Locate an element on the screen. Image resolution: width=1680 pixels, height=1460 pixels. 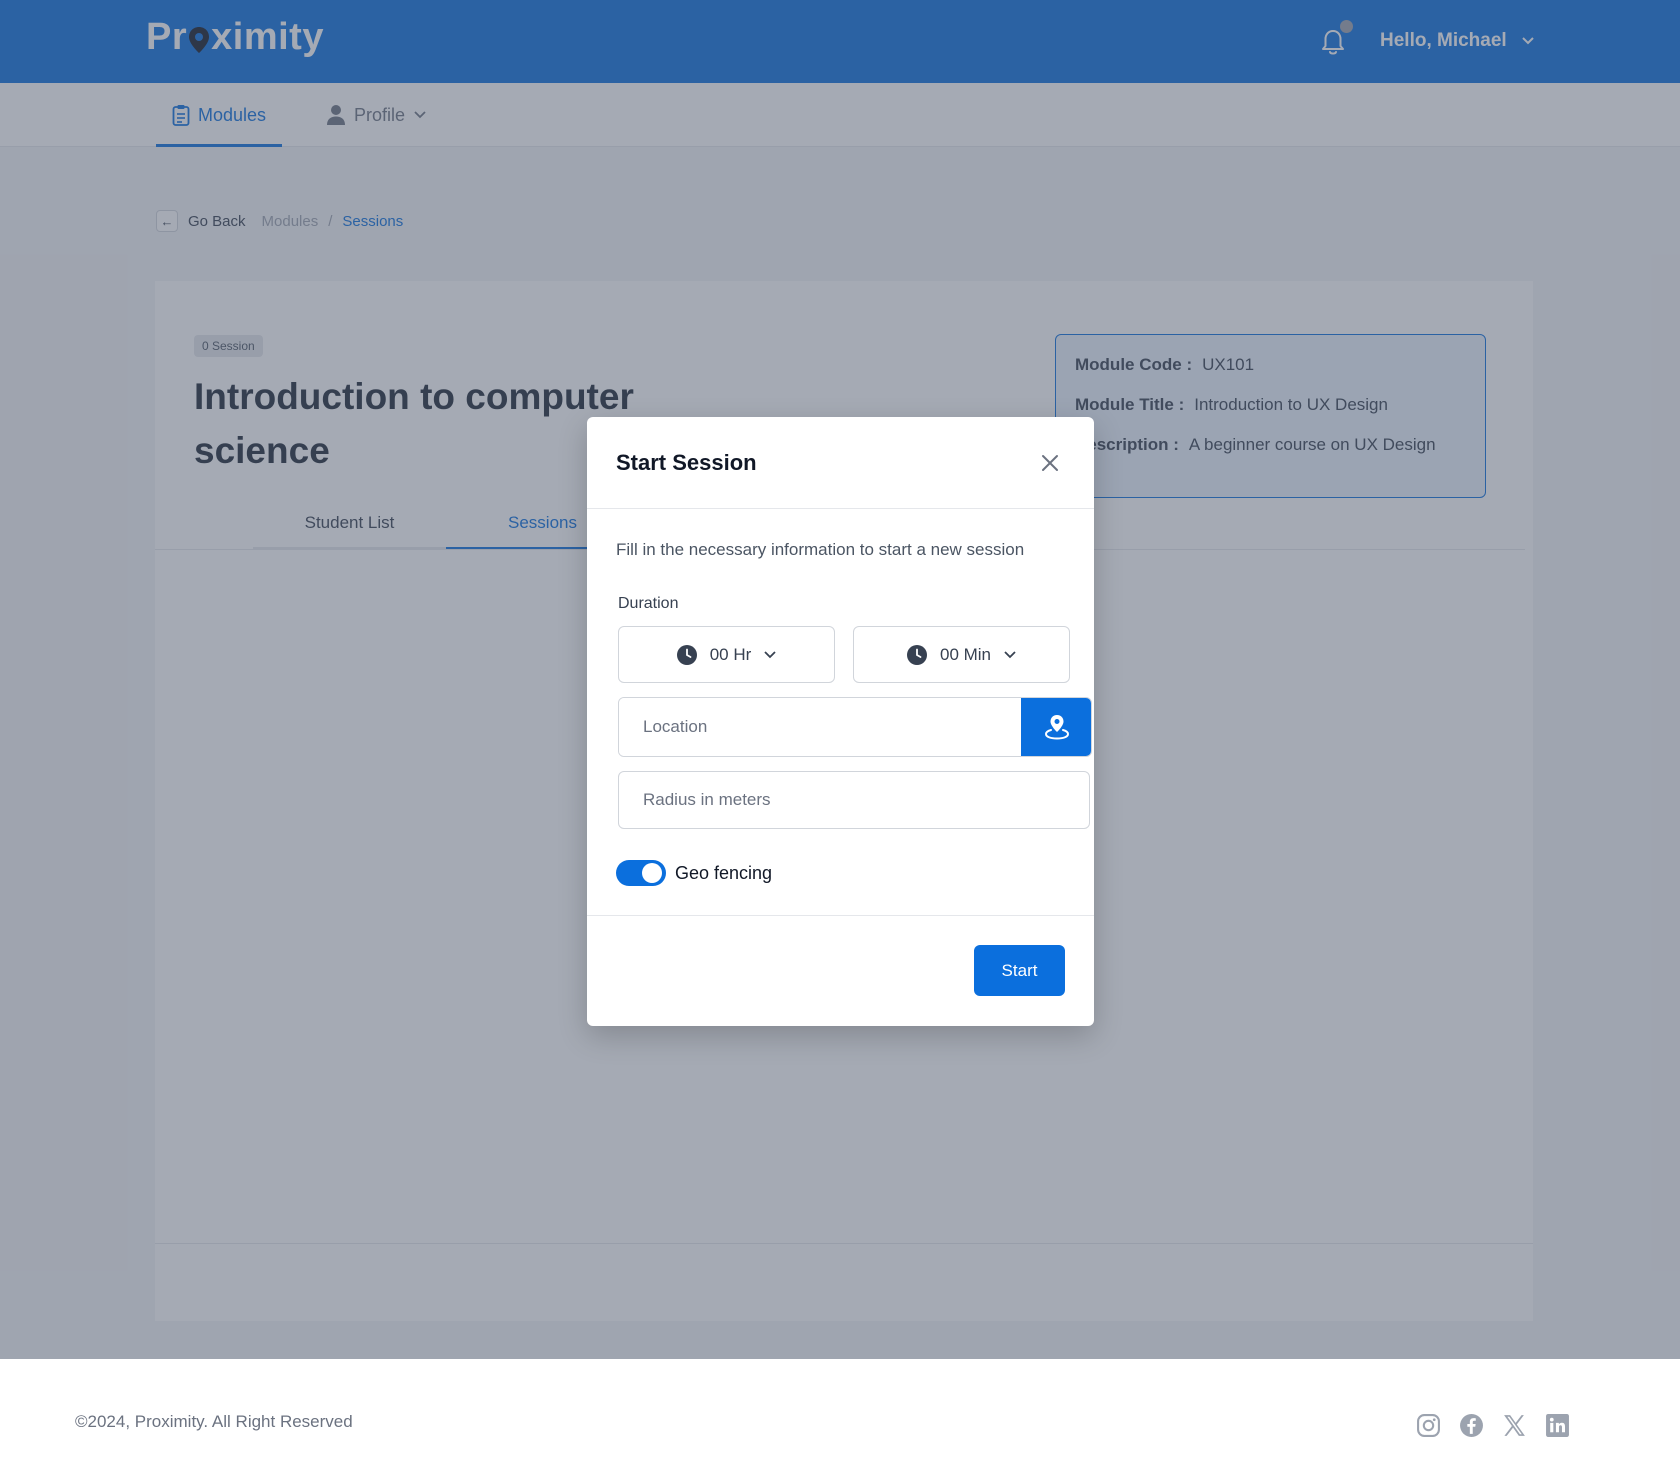
minutes-select: 00 Min is located at coordinates (961, 654).